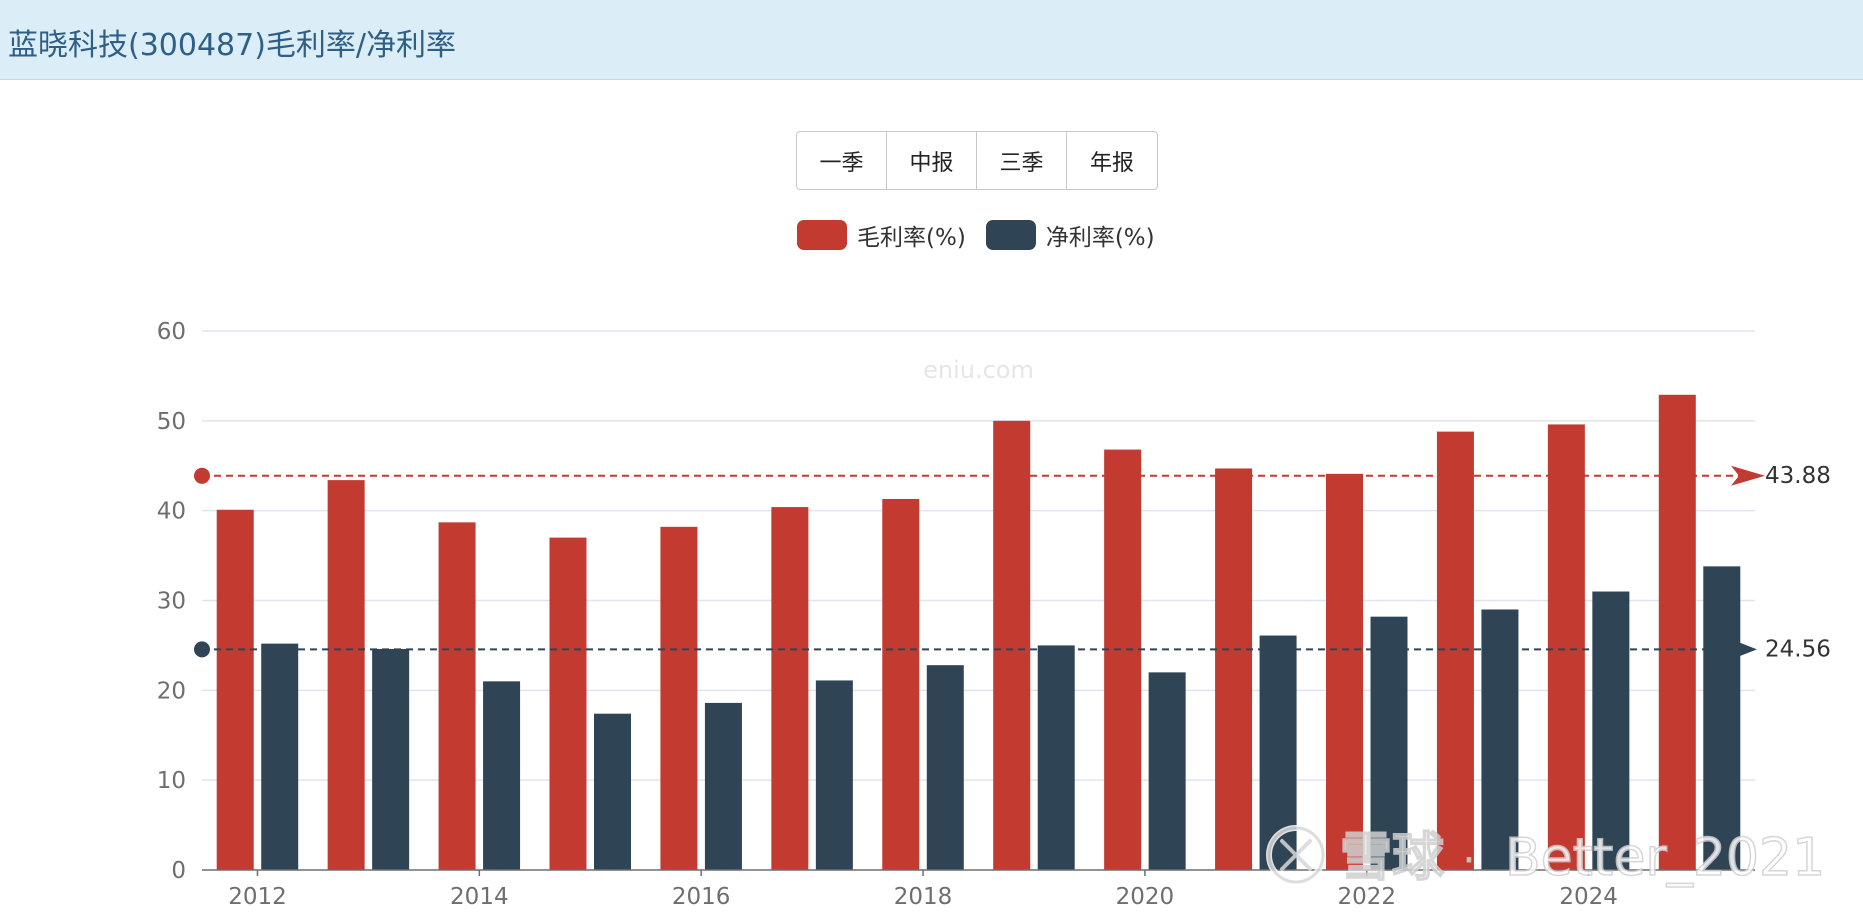 The height and width of the screenshot is (915, 1863). Describe the element at coordinates (701, 897) in the screenshot. I see `x-tick-label: 2016` at that location.